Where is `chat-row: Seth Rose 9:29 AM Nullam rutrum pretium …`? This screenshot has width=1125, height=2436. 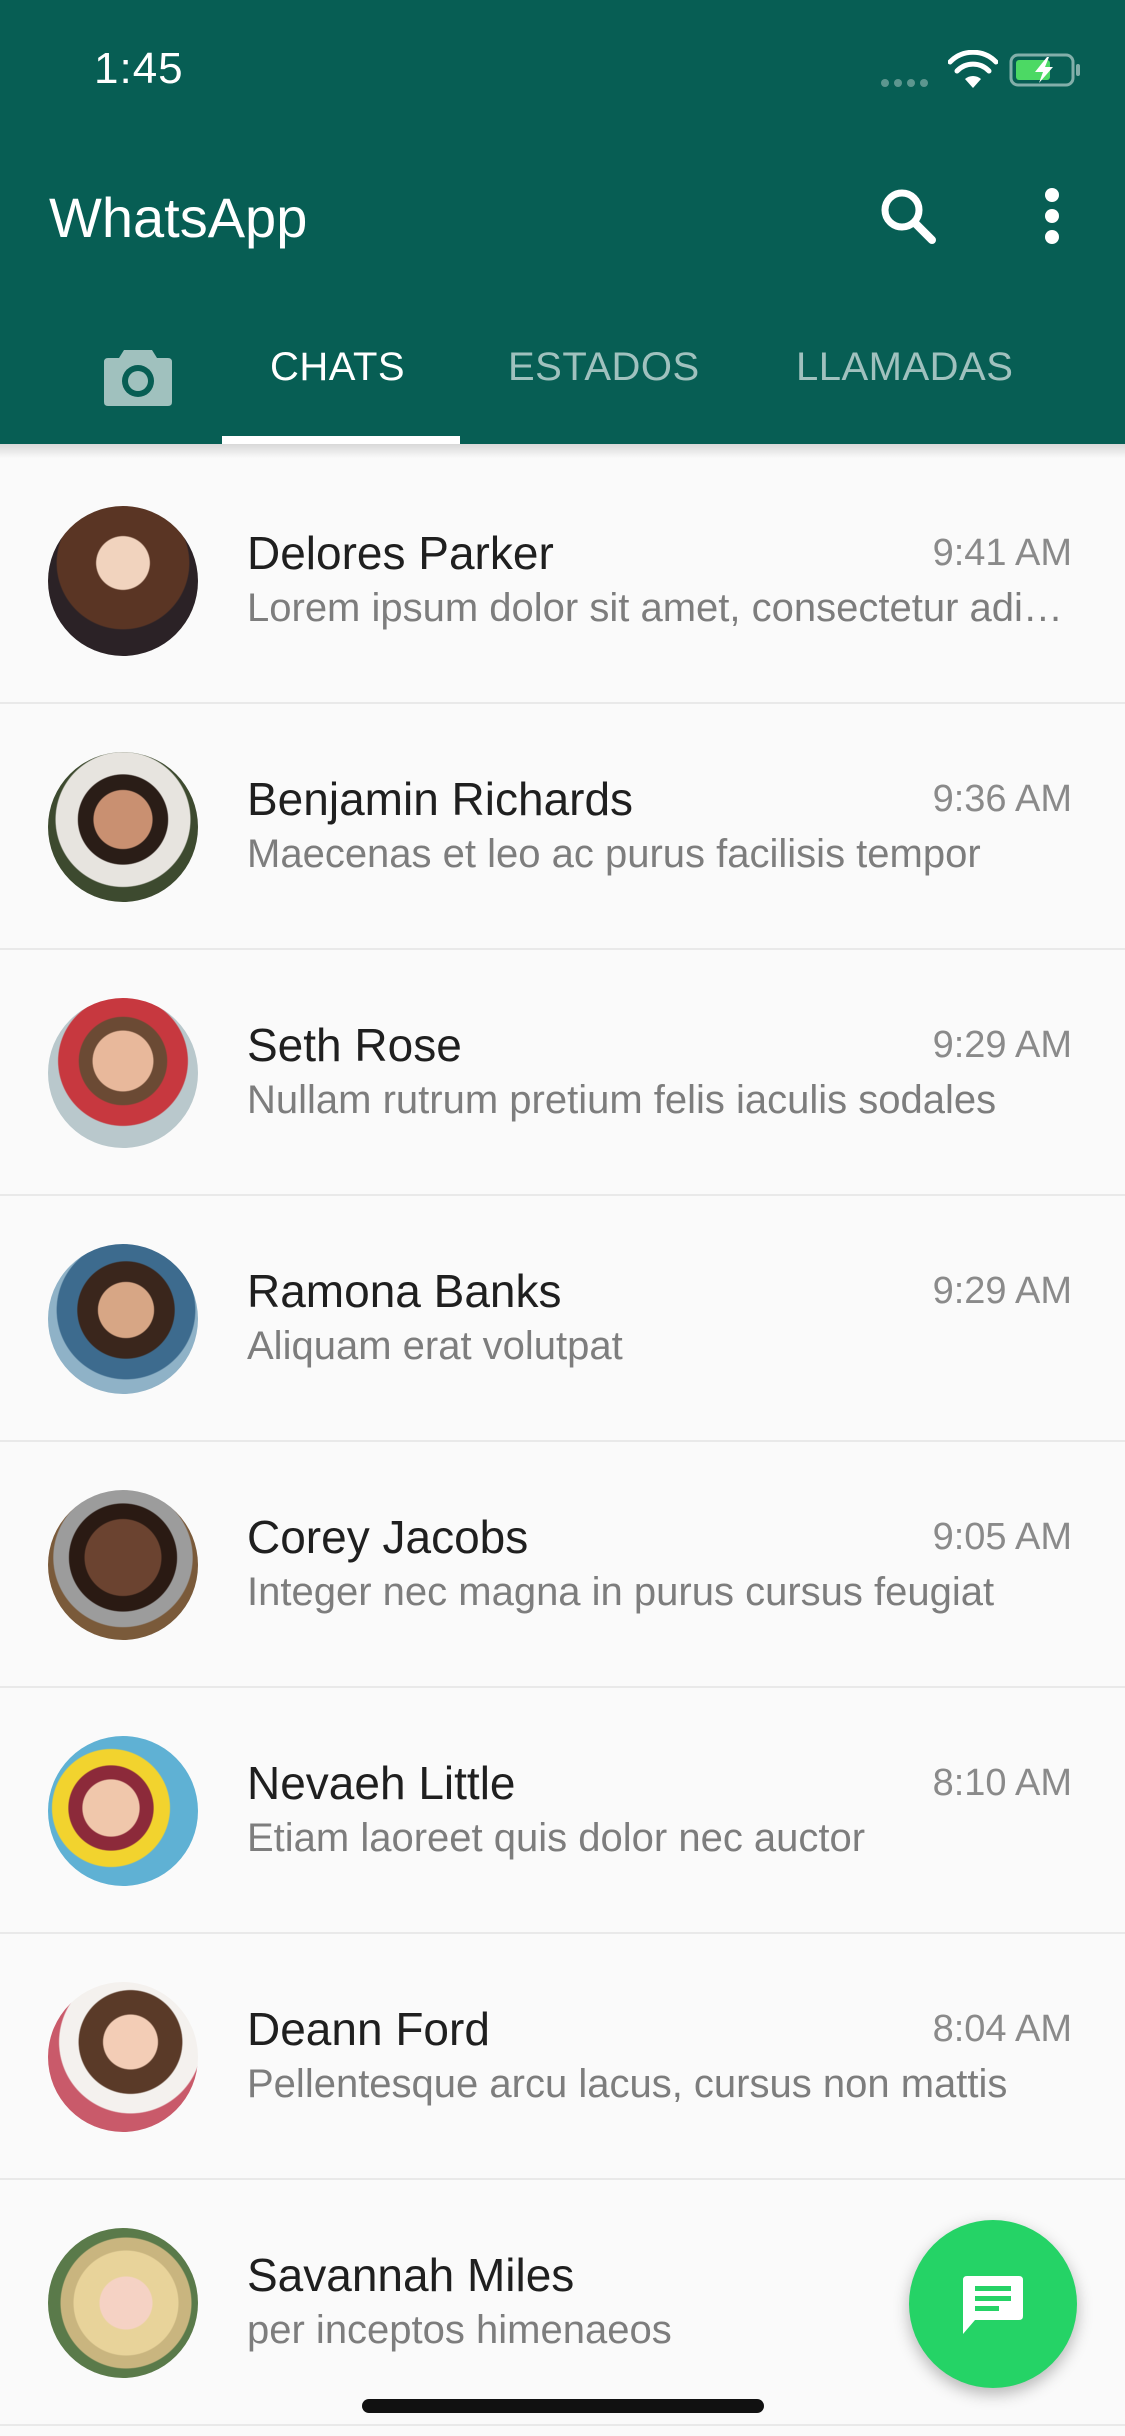
chat-row: Seth Rose 9:29 AM Nullam rutrum pretium … is located at coordinates (562, 1073).